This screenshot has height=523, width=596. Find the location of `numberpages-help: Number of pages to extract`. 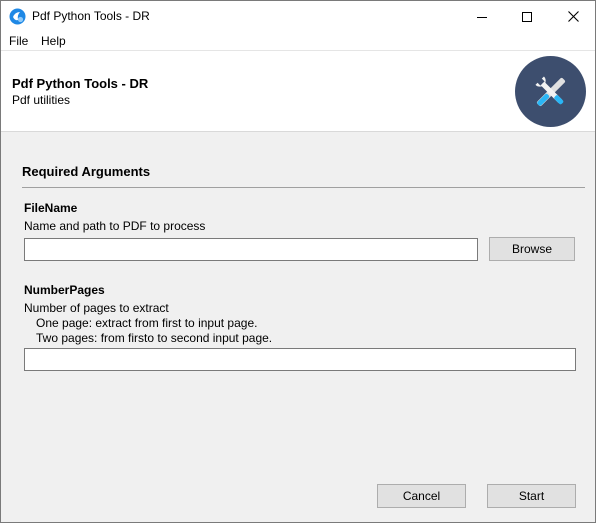

numberpages-help: Number of pages to extract is located at coordinates (96, 308).